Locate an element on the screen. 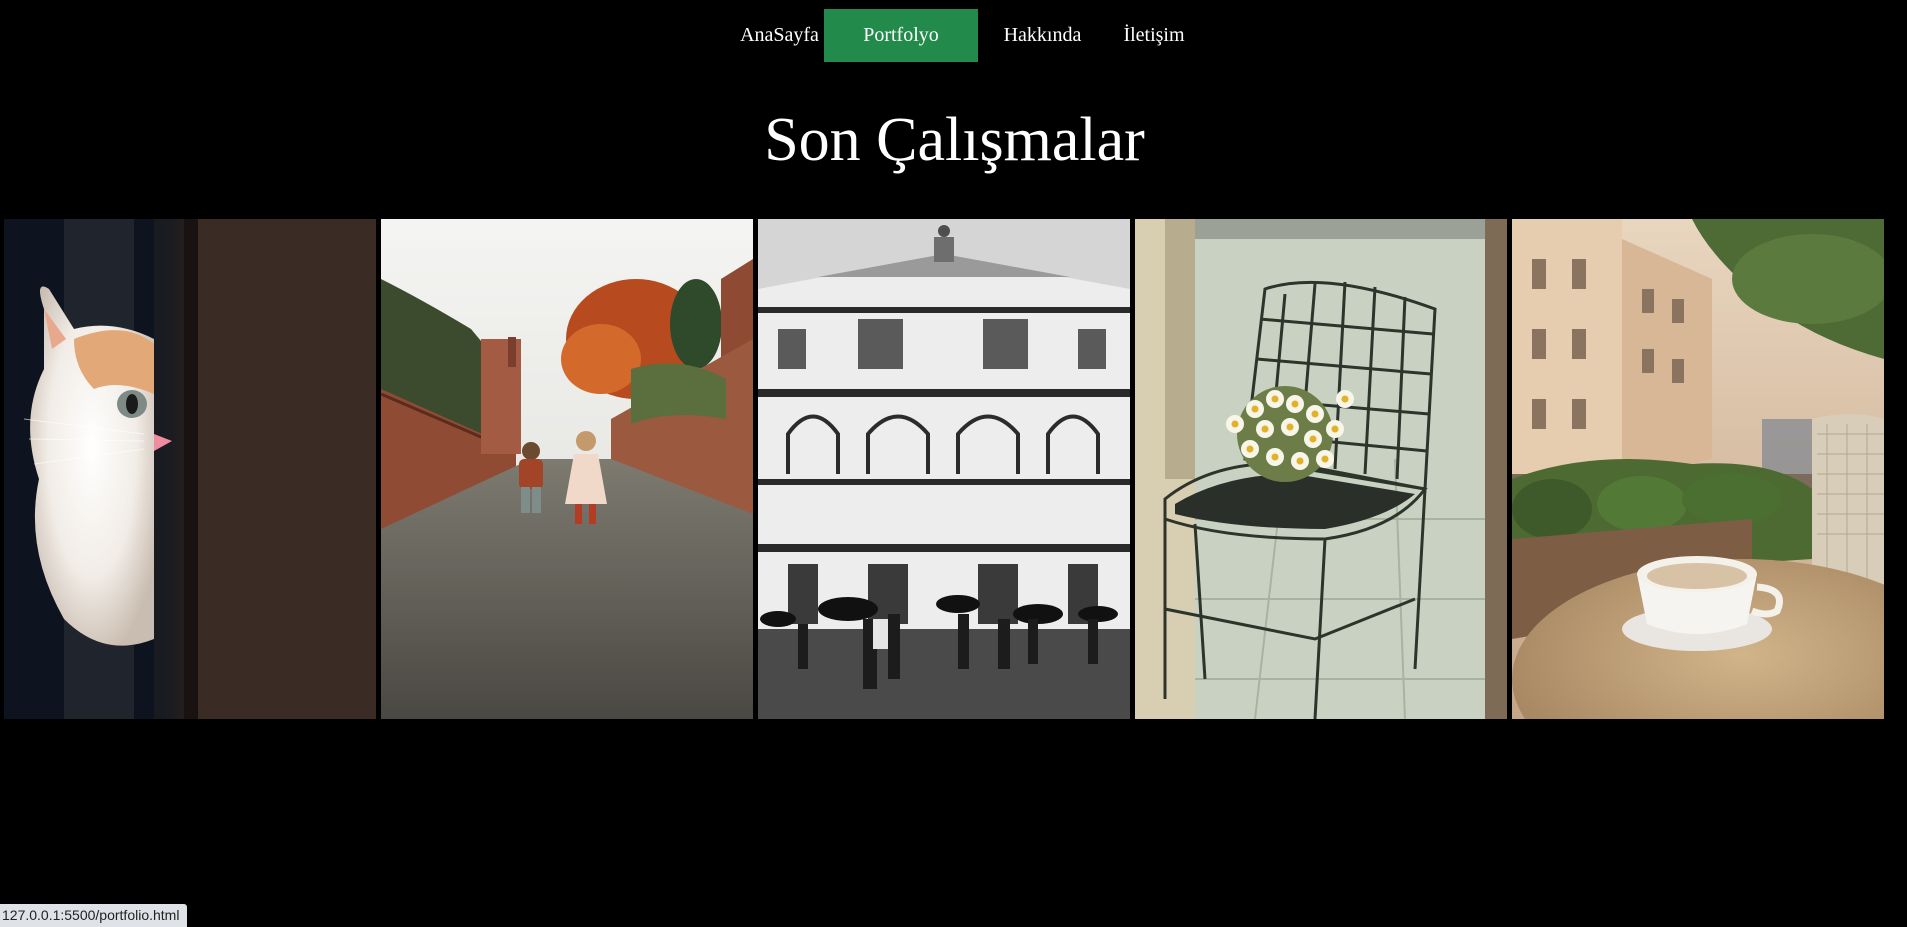 The height and width of the screenshot is (927, 1907). kitten-image is located at coordinates (190, 469).